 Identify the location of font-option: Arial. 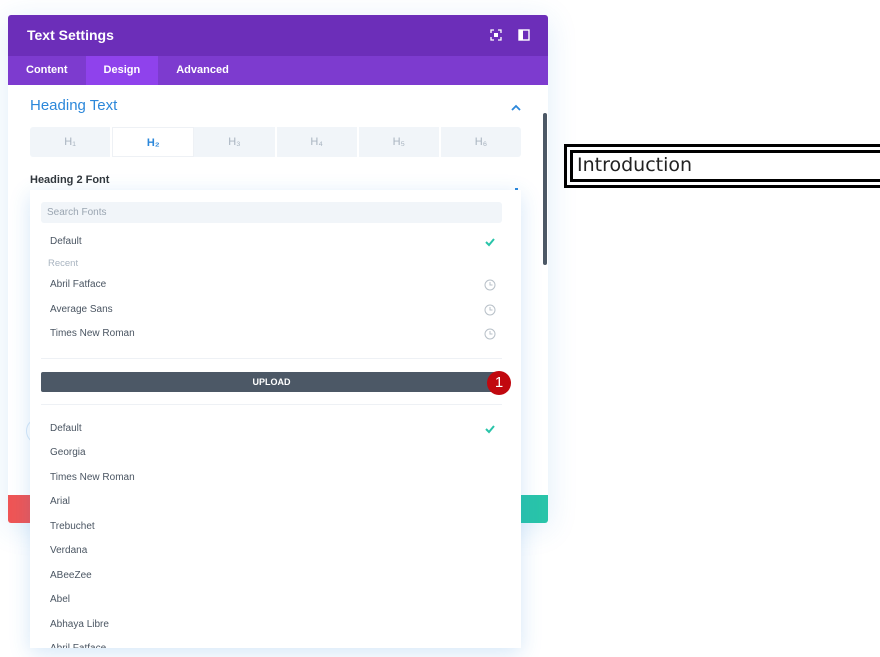
(273, 502).